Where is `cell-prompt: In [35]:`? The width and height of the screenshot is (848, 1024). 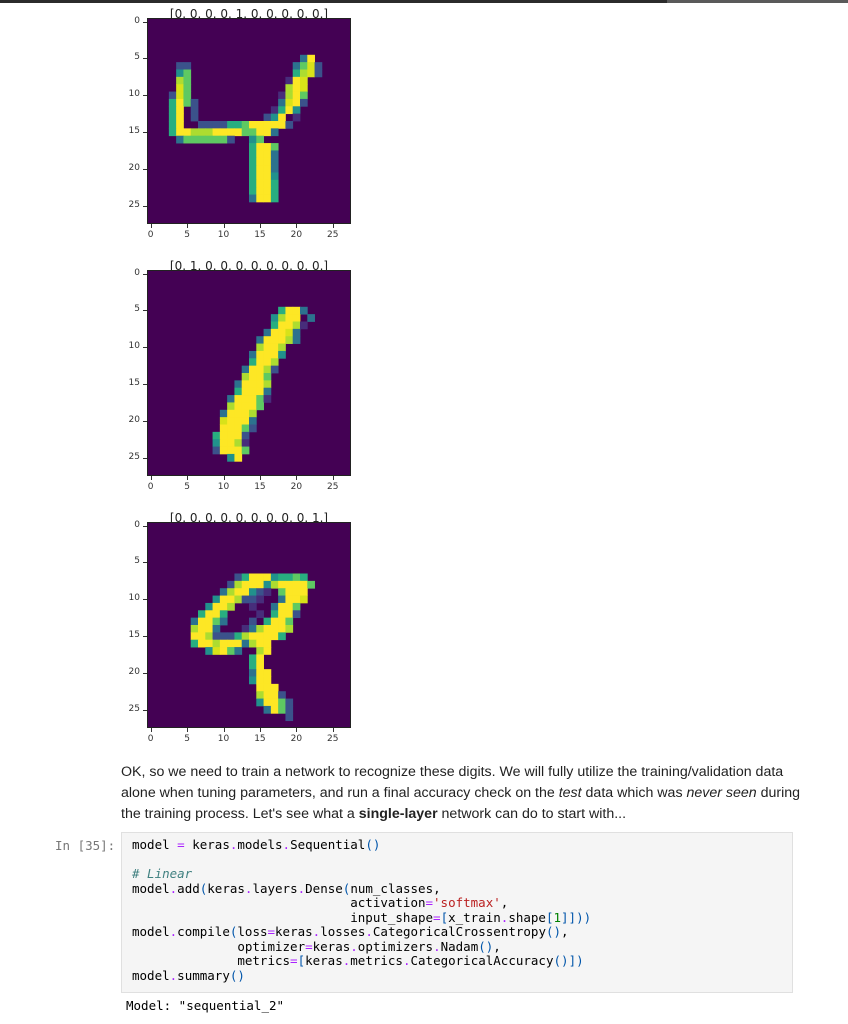
cell-prompt: In [35]: is located at coordinates (85, 845).